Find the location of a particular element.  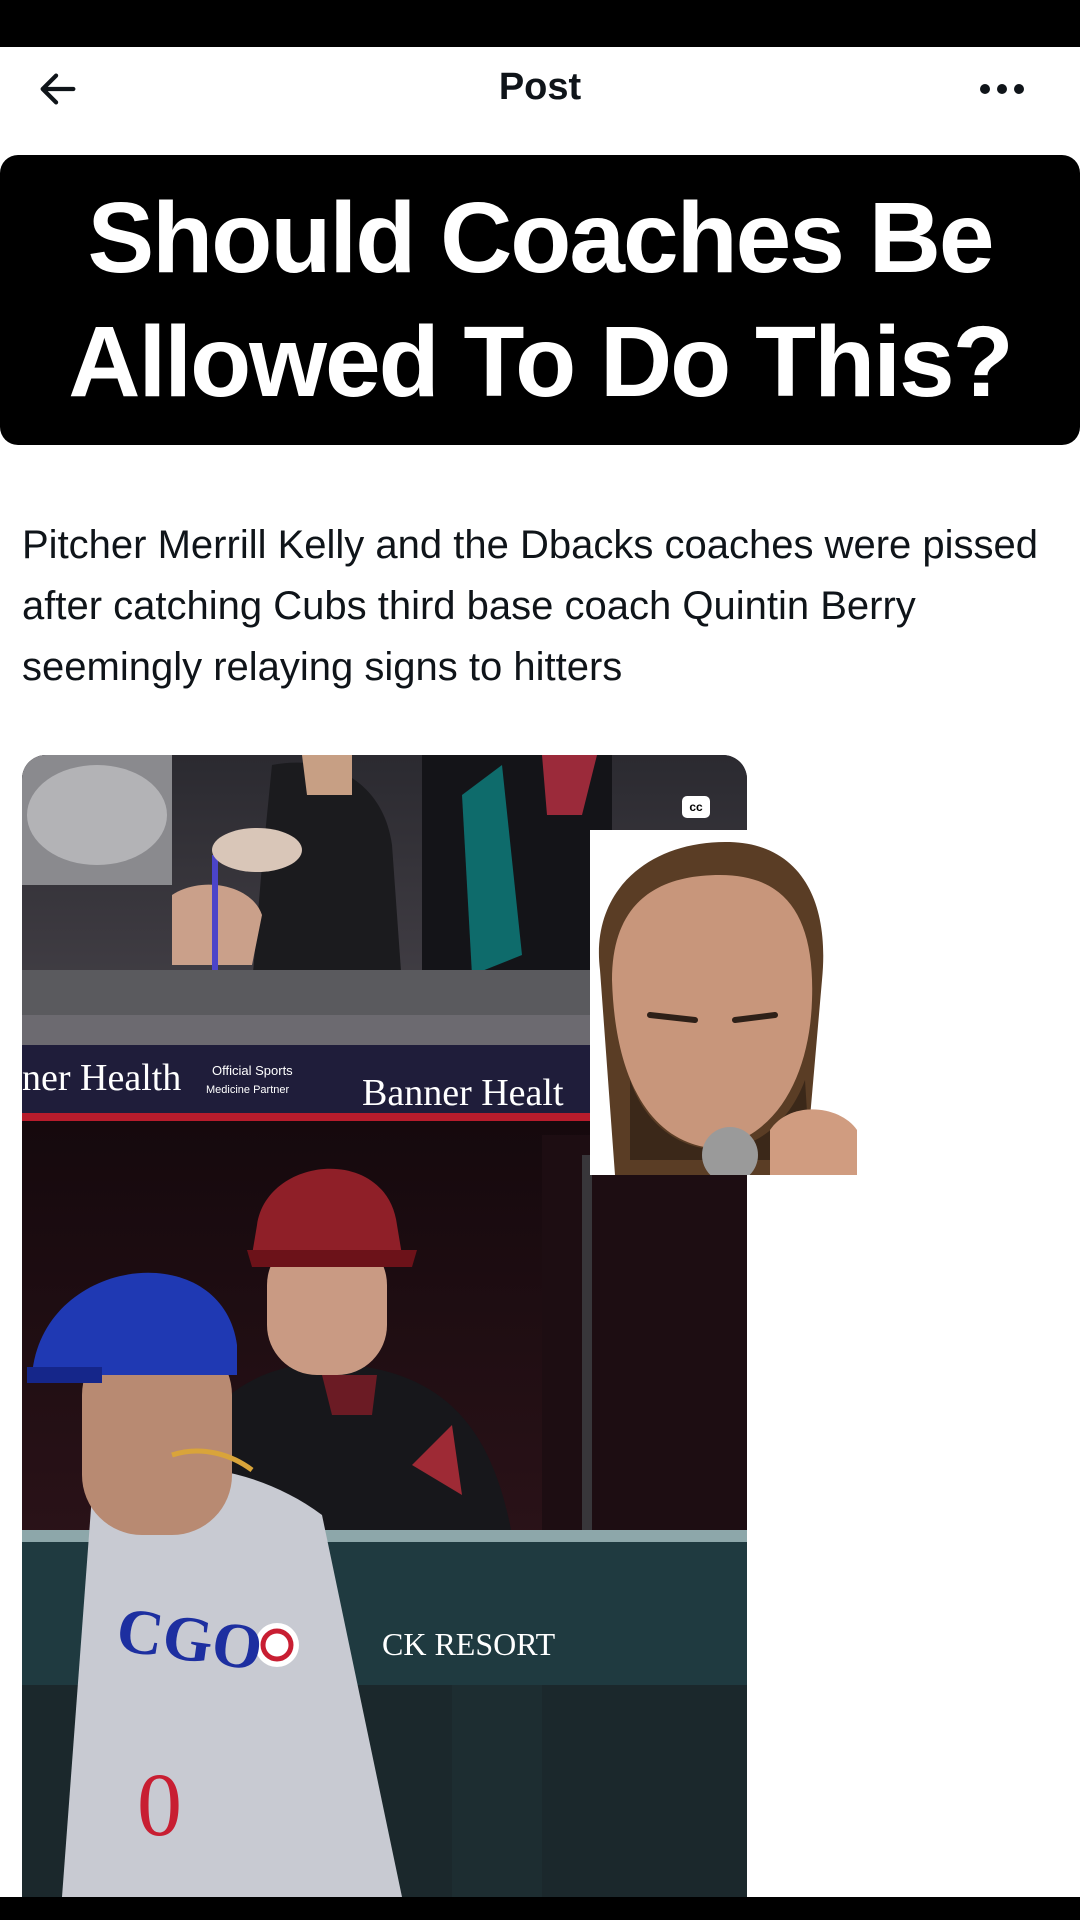

banner-text-right: Banner Healt is located at coordinates (463, 1093).